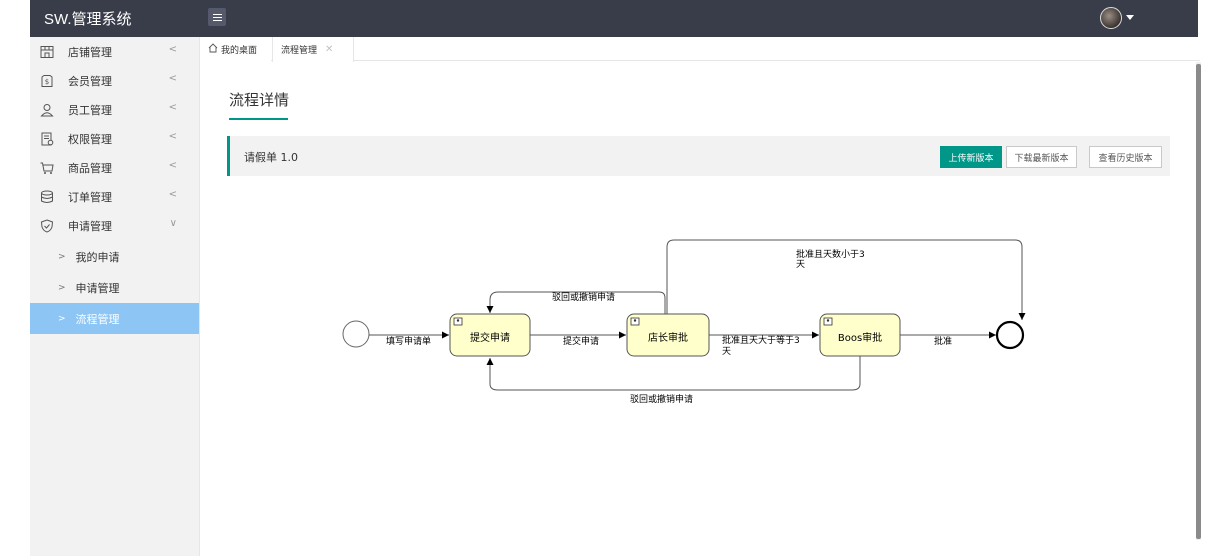 Image resolution: width=1228 pixels, height=556 pixels. What do you see at coordinates (47, 168) in the screenshot?
I see `cart-icon` at bounding box center [47, 168].